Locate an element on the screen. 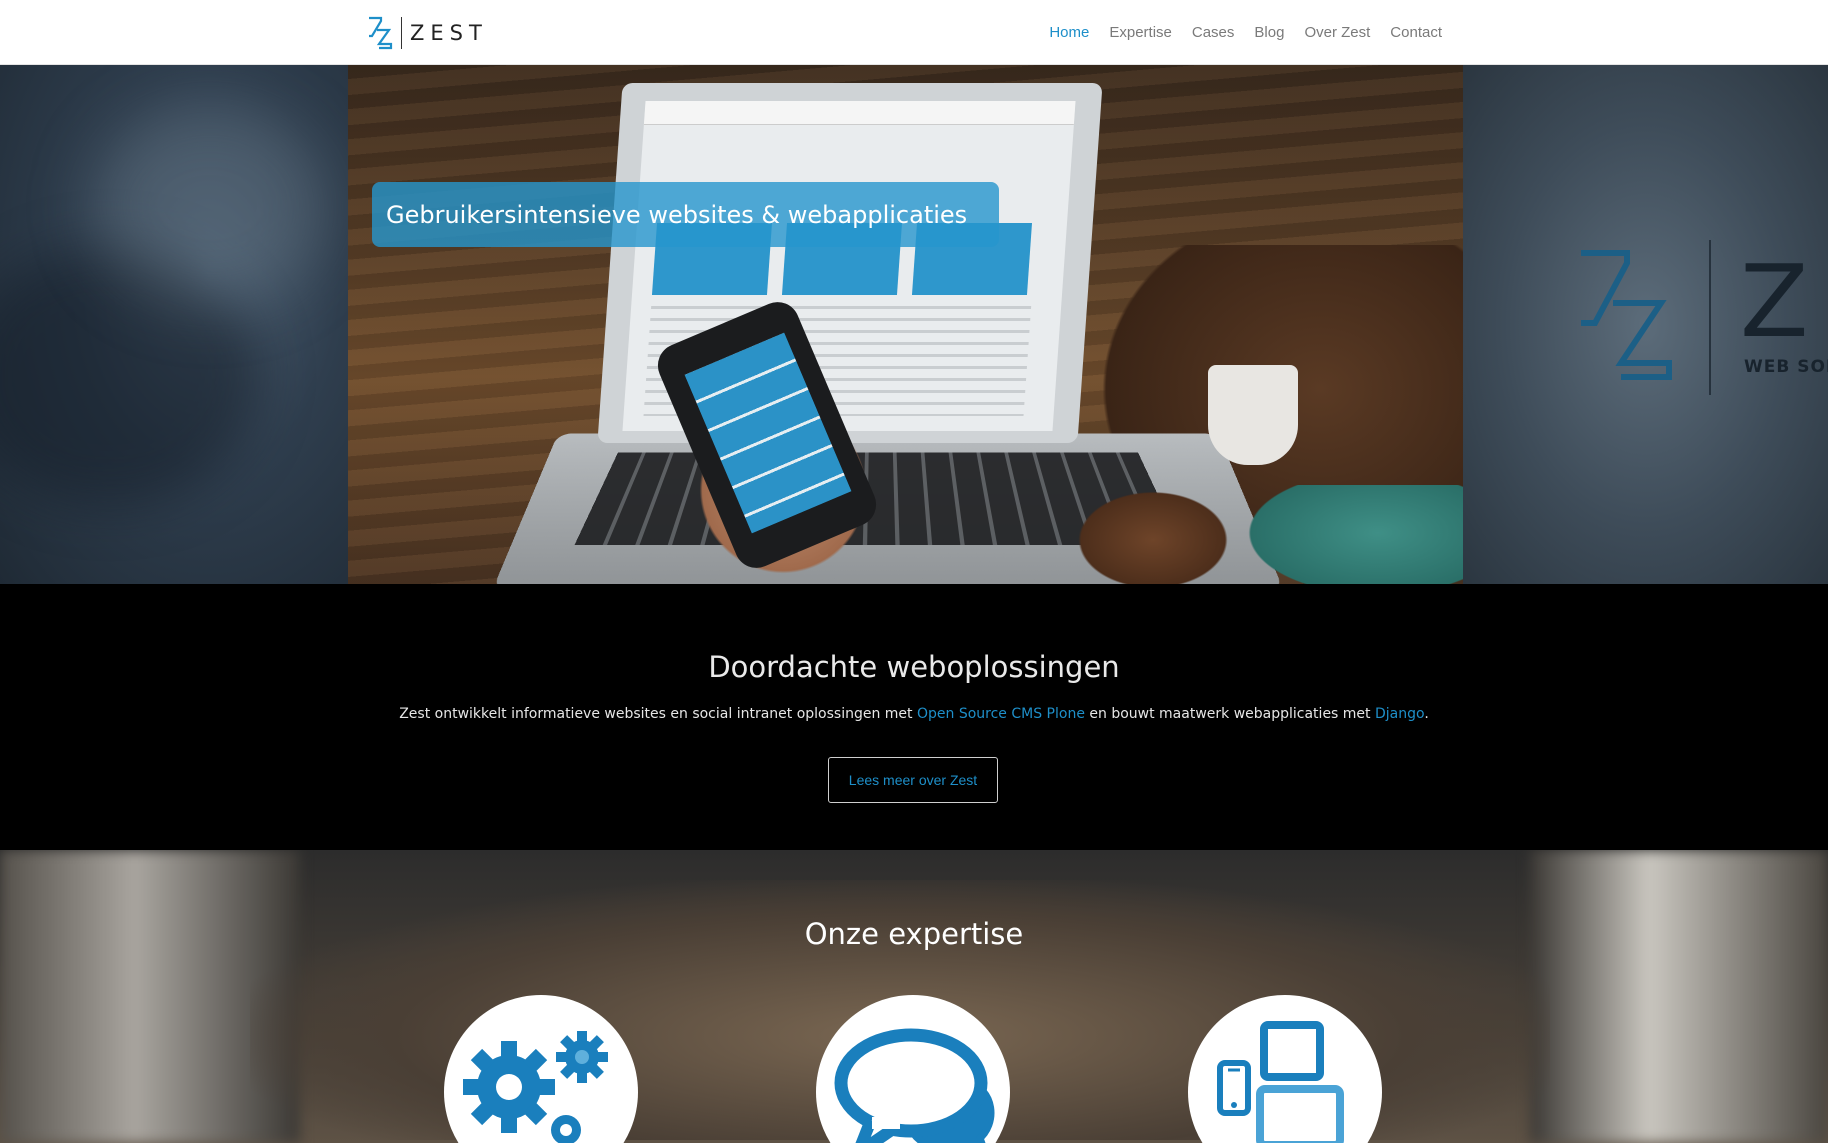 This screenshot has width=1828, height=1143. django-link: Django is located at coordinates (1399, 714).